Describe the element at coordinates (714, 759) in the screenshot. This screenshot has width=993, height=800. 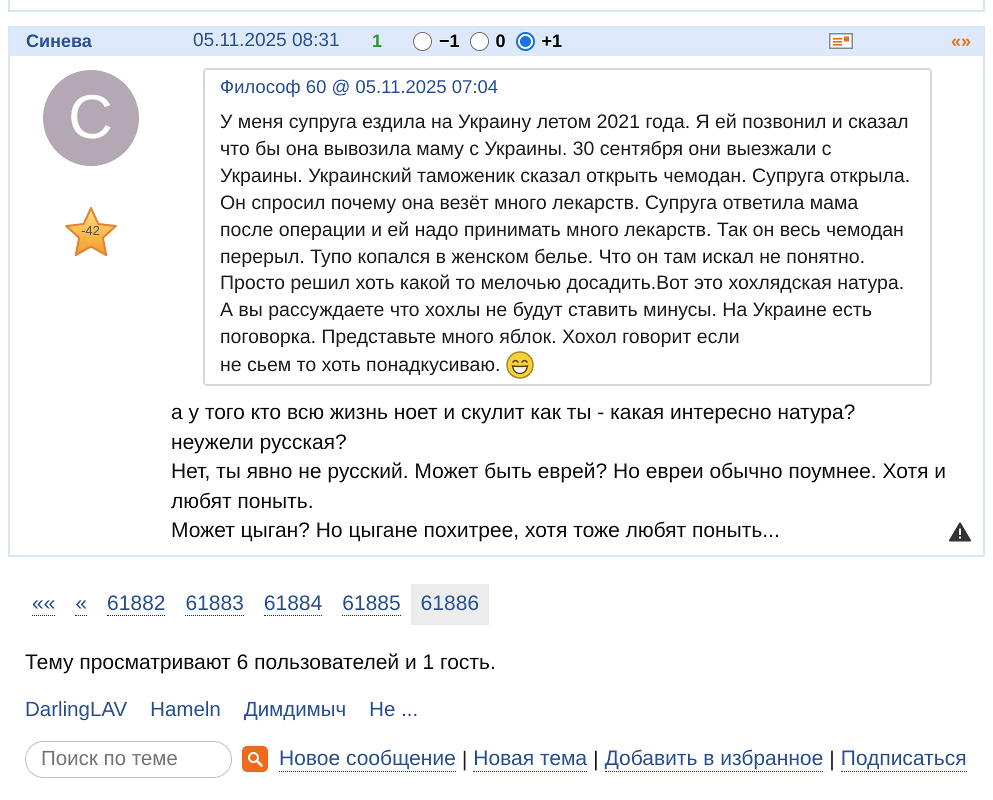
I see `footer-link: Добавить в избранное` at that location.